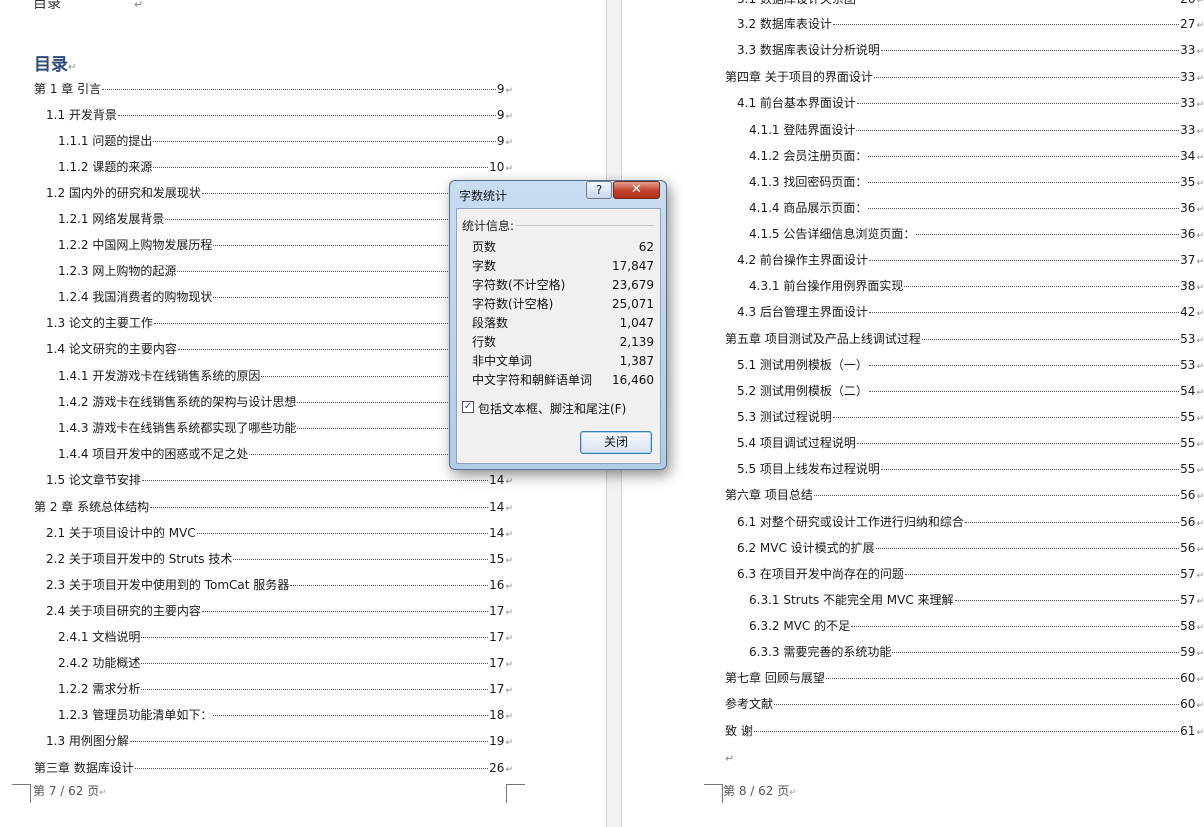 The height and width of the screenshot is (827, 1204). Describe the element at coordinates (976, 157) in the screenshot. I see `toc-entry: 4.1.2 会员注册页面： 34 ↵` at that location.